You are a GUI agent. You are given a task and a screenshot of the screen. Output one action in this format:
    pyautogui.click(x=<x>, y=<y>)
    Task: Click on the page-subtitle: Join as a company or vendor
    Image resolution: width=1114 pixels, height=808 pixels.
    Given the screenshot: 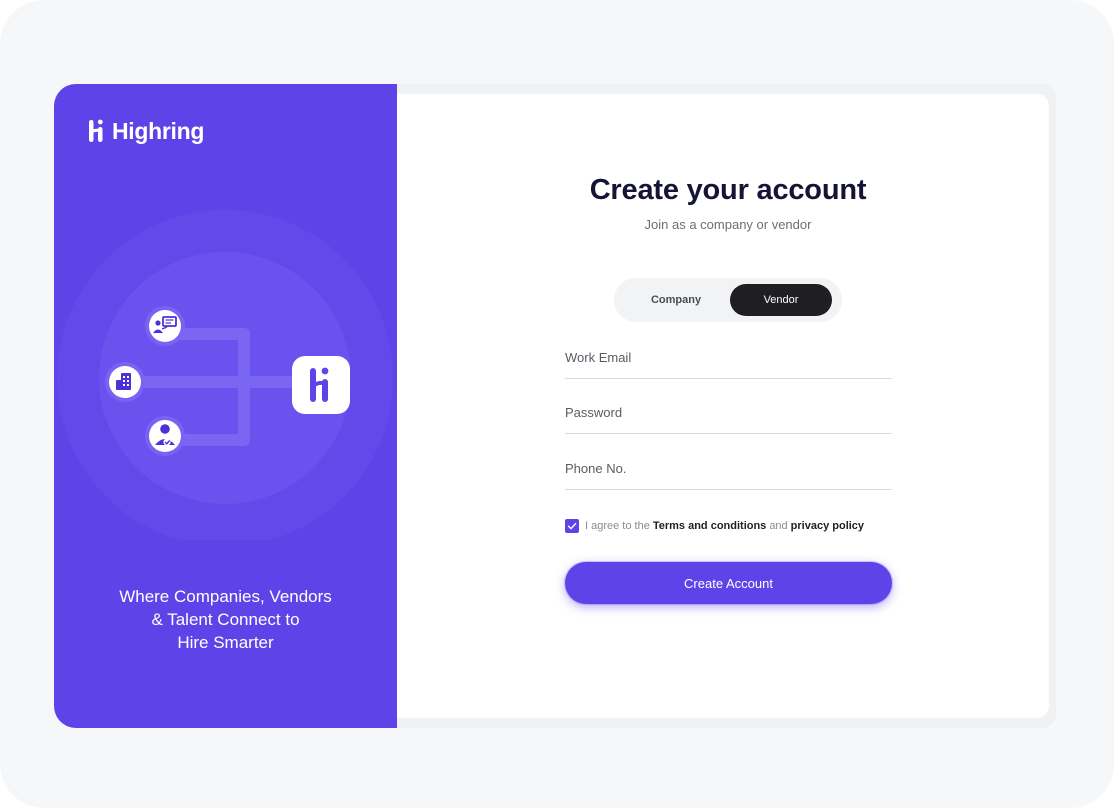 What is the action you would take?
    pyautogui.click(x=728, y=224)
    